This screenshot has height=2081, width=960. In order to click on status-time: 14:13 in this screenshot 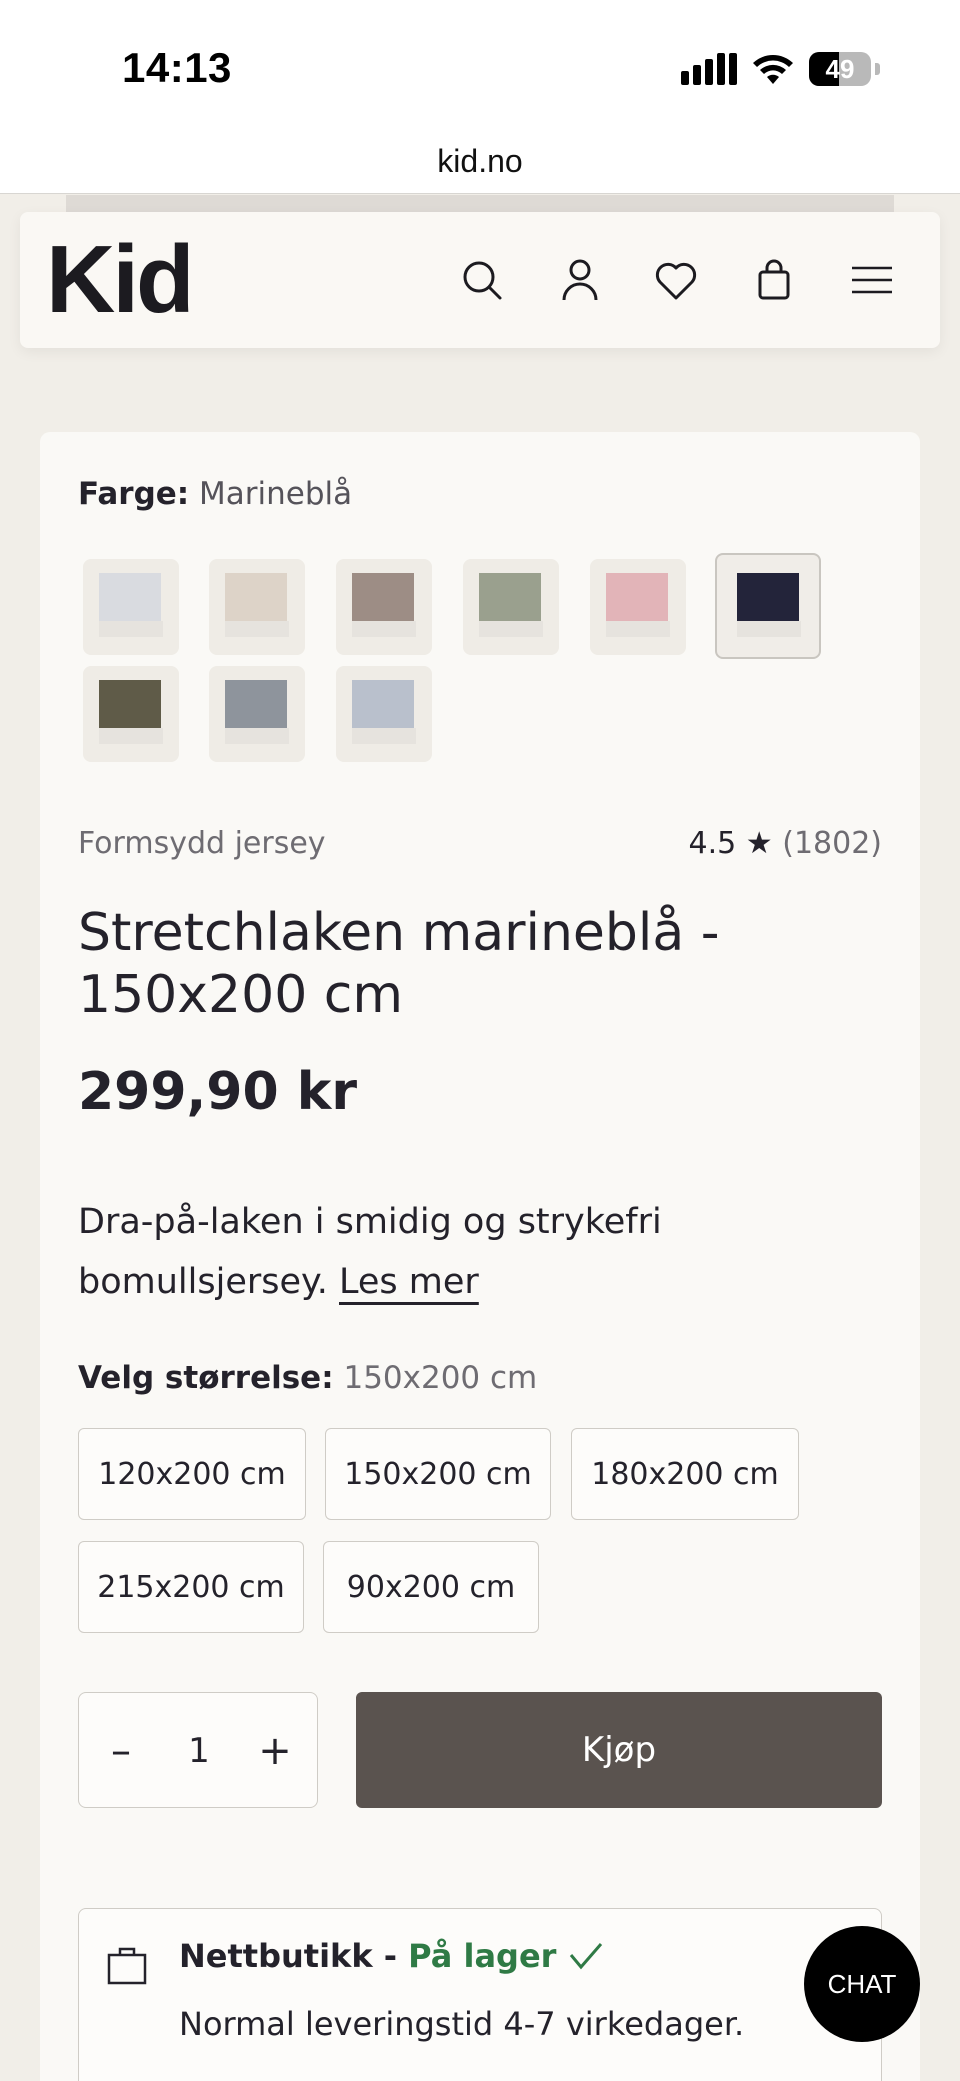, I will do `click(177, 67)`.